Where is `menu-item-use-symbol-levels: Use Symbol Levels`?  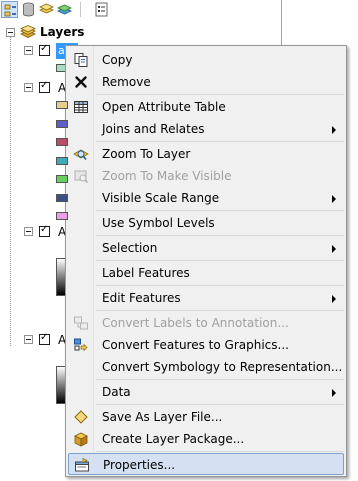 menu-item-use-symbol-levels: Use Symbol Levels is located at coordinates (206, 223).